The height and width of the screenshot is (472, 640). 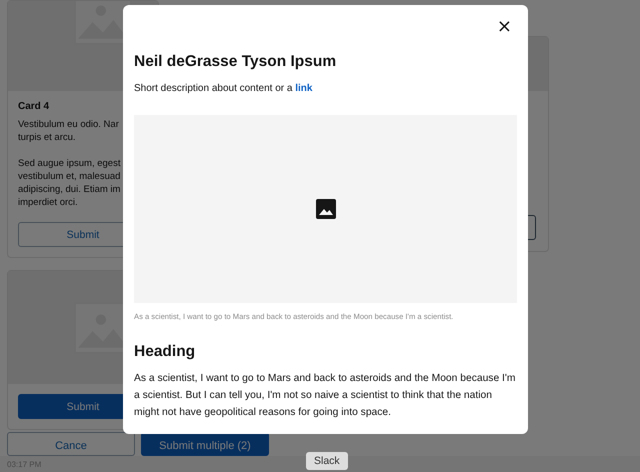 What do you see at coordinates (71, 444) in the screenshot?
I see `footer-button: Cance` at bounding box center [71, 444].